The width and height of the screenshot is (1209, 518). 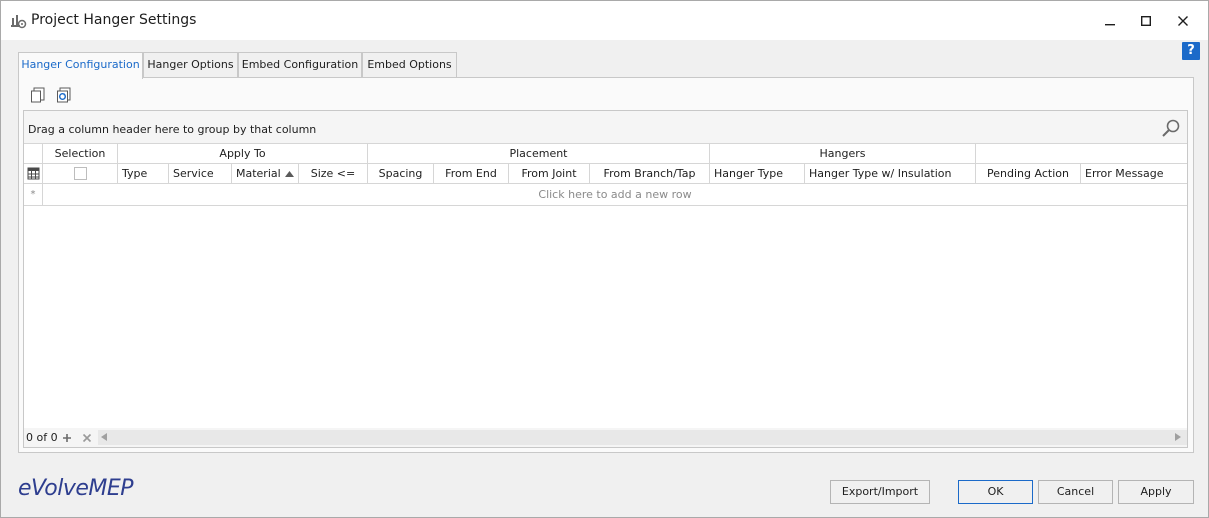 What do you see at coordinates (76, 488) in the screenshot?
I see `evolvemep-logo: eVolveMEP` at bounding box center [76, 488].